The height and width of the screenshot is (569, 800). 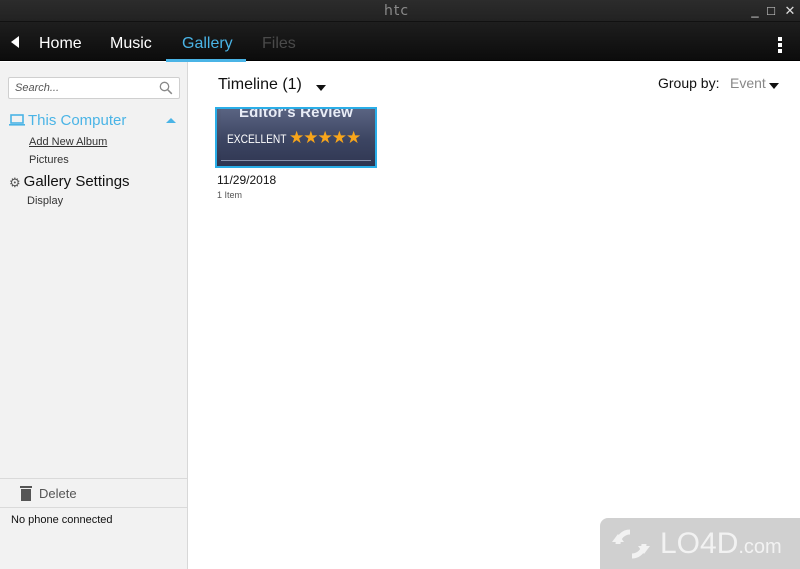 I want to click on maximize-button: □, so click(x=771, y=10).